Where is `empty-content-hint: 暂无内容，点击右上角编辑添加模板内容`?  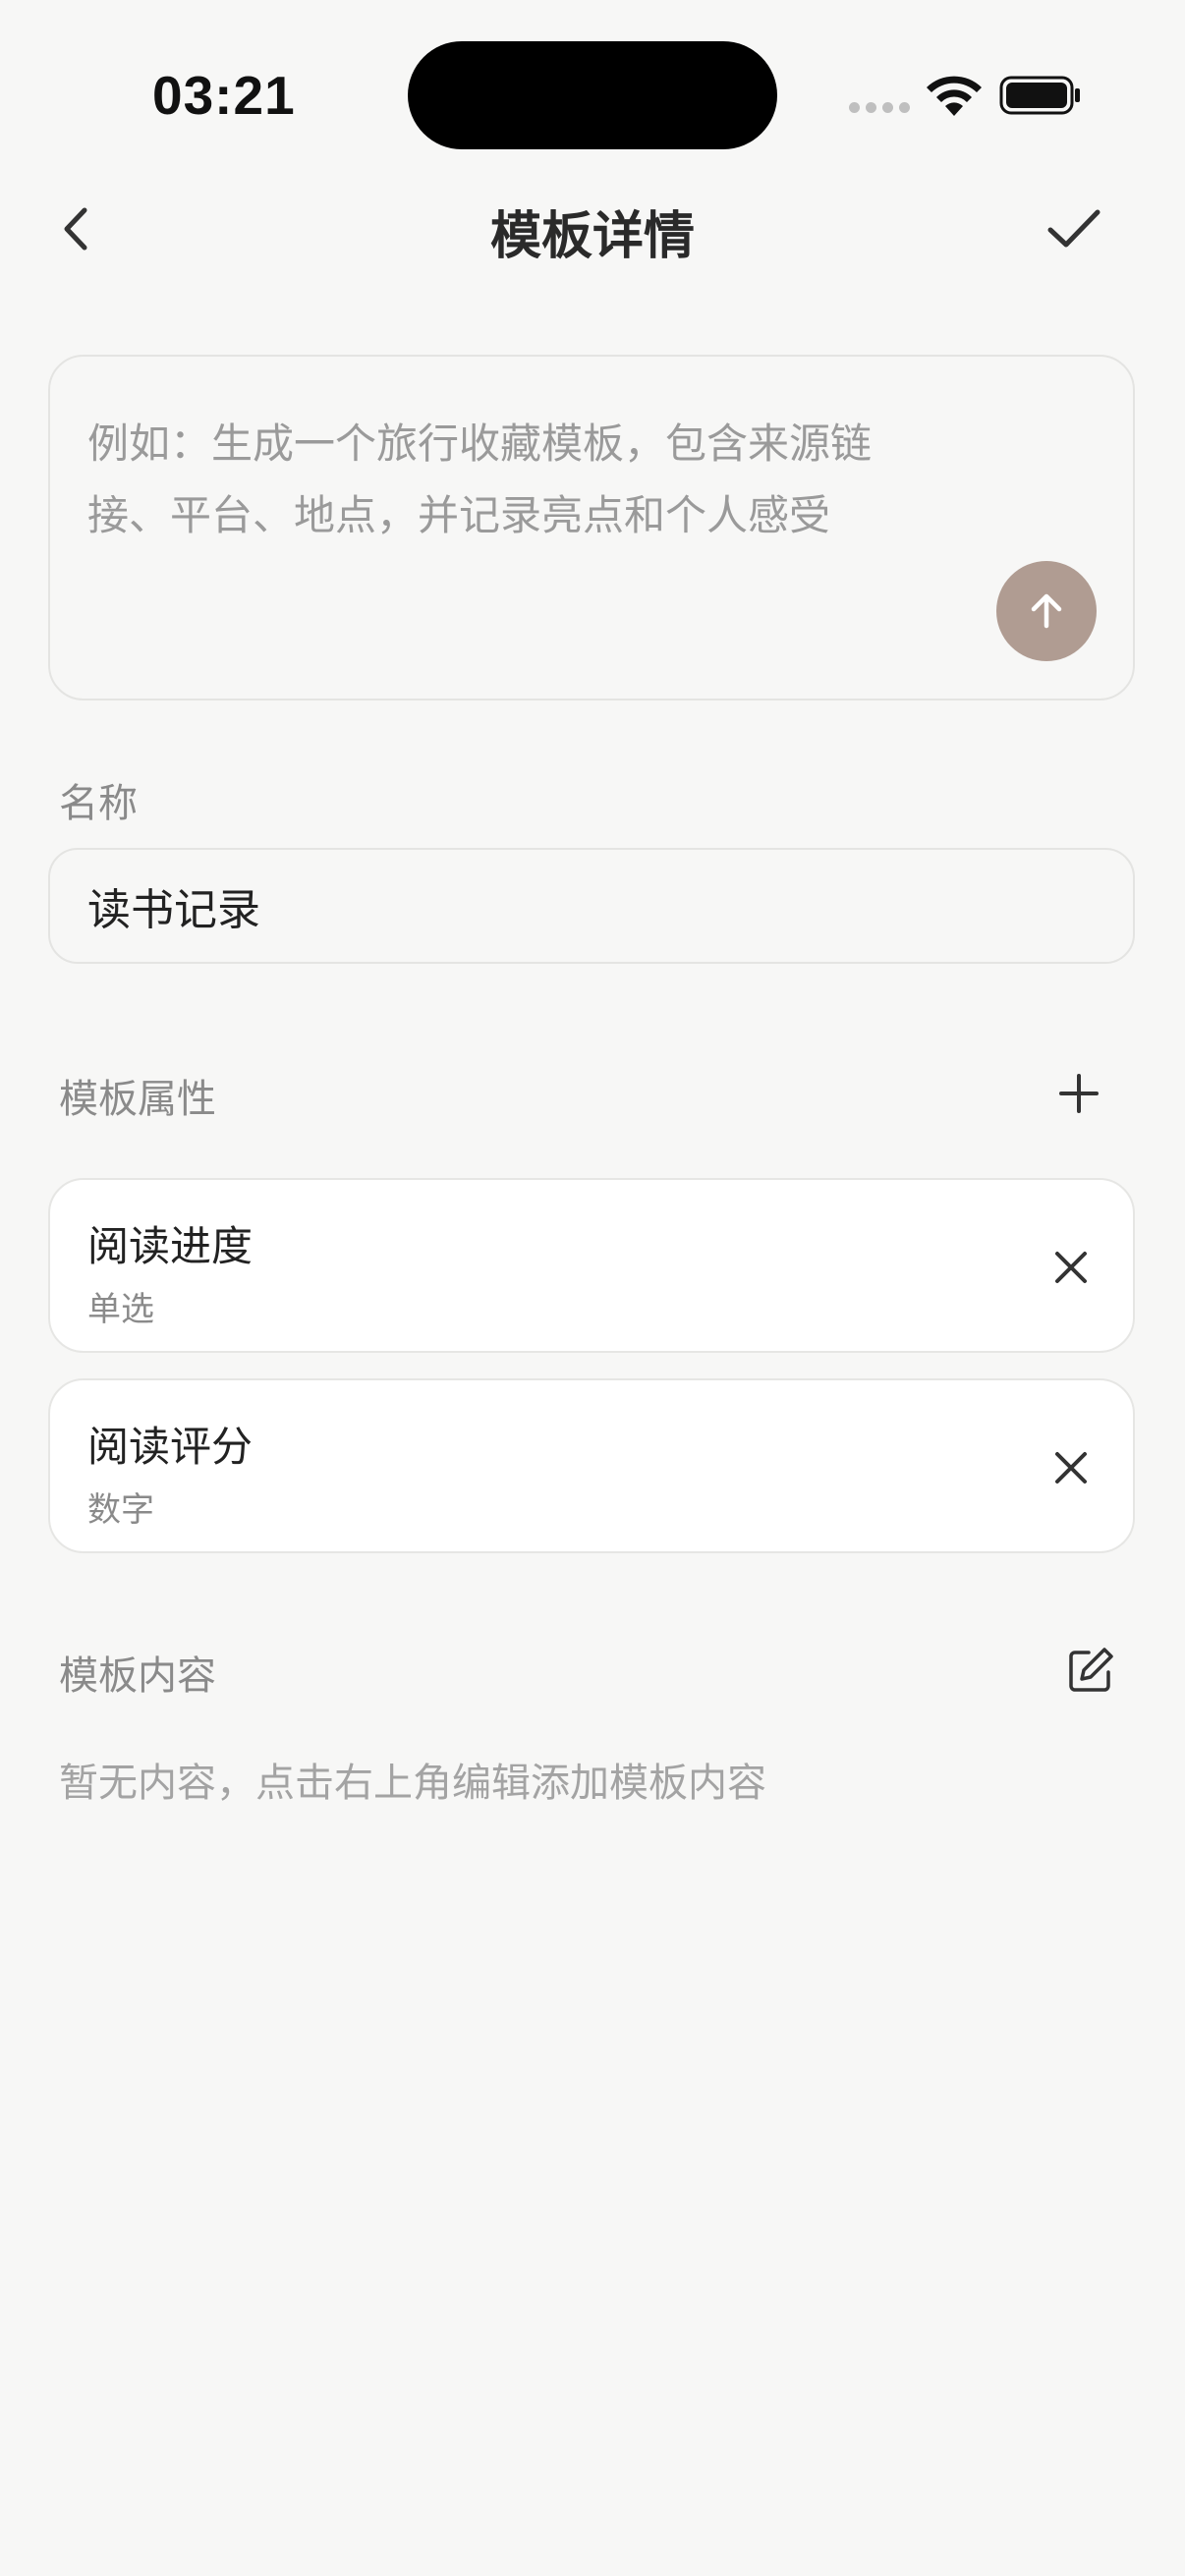 empty-content-hint: 暂无内容，点击右上角编辑添加模板内容 is located at coordinates (413, 1783).